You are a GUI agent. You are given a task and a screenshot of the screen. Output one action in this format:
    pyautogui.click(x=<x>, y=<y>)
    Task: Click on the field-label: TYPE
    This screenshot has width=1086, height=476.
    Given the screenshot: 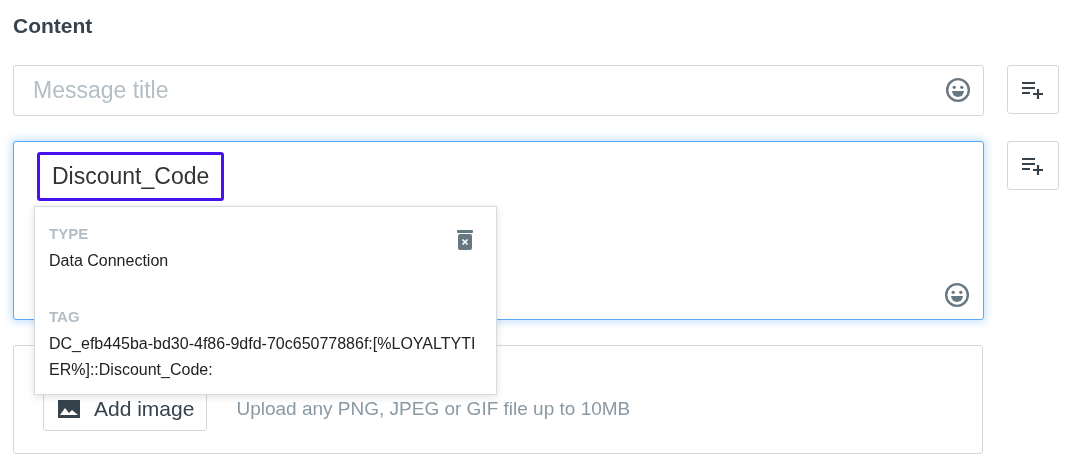 What is the action you would take?
    pyautogui.click(x=69, y=233)
    